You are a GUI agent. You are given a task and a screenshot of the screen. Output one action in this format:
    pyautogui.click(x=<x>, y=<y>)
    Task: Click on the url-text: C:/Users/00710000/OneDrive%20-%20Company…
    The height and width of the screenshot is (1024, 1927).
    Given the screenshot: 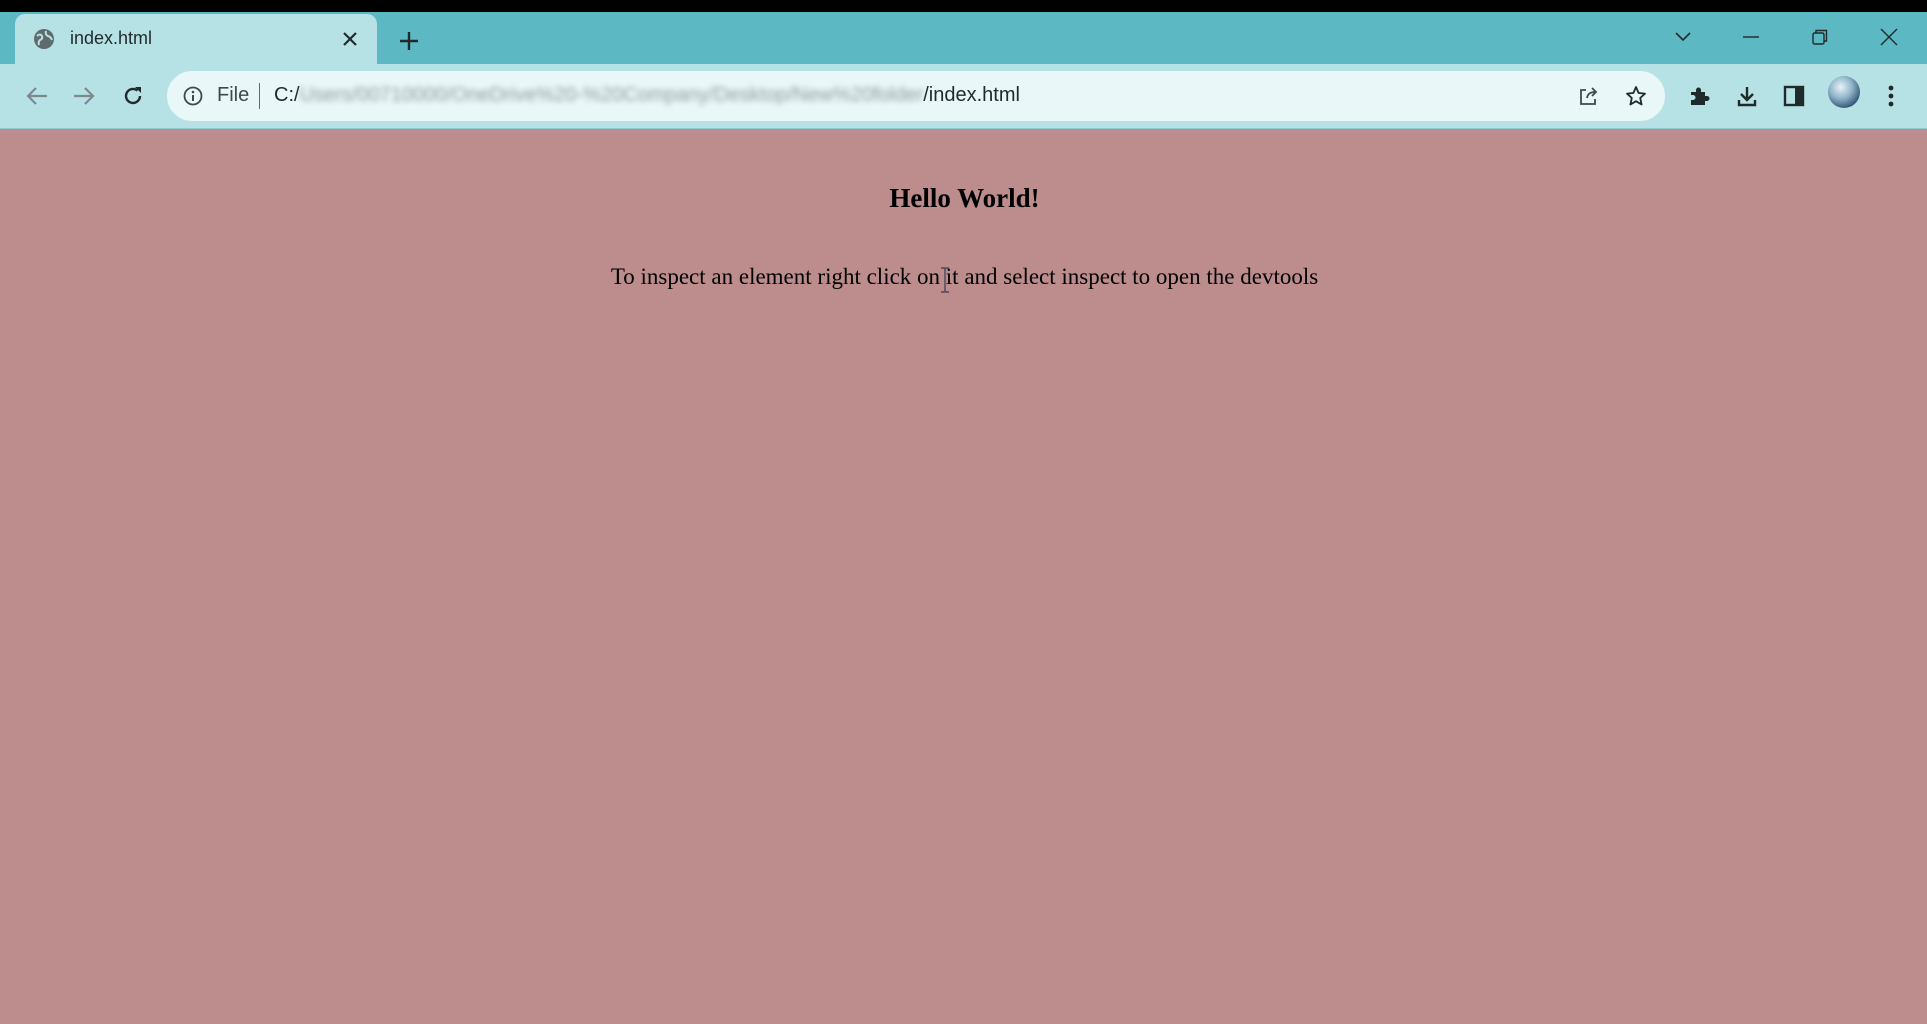 What is the action you would take?
    pyautogui.click(x=647, y=95)
    